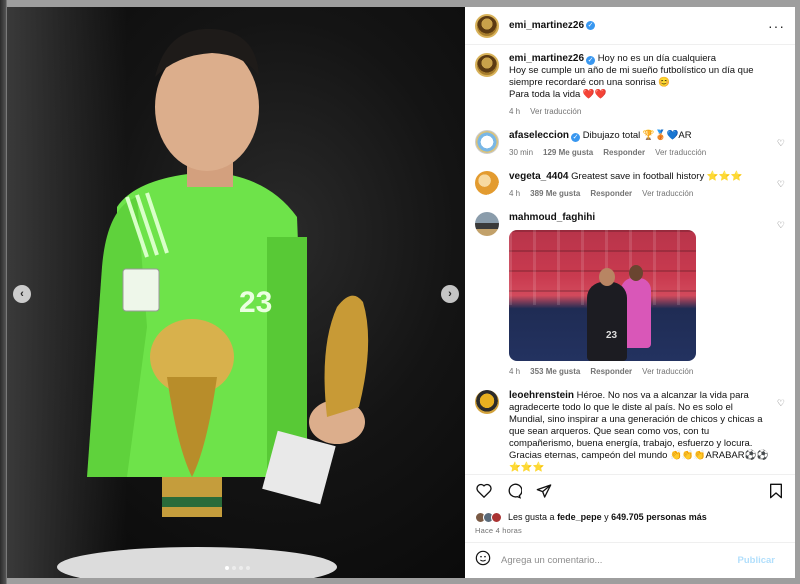 This screenshot has height=584, width=800. Describe the element at coordinates (612, 335) in the screenshot. I see `image-jersey-number: 23` at that location.